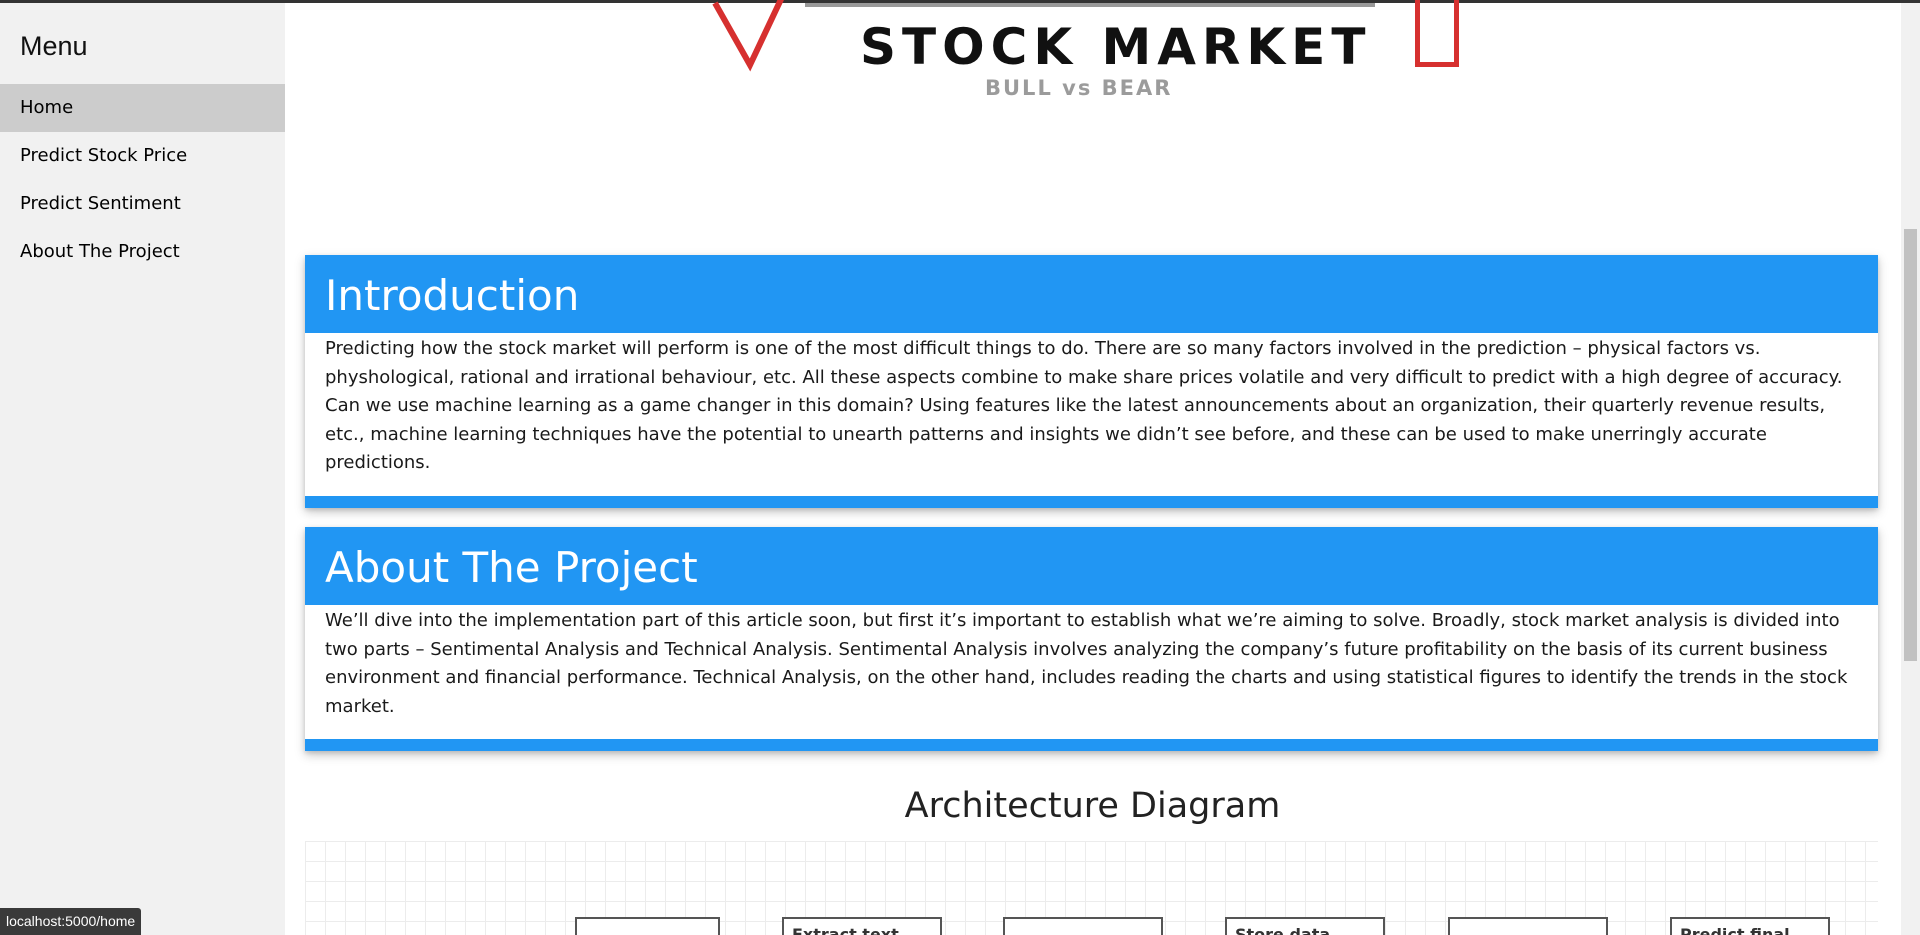 The height and width of the screenshot is (935, 1920). What do you see at coordinates (142, 204) in the screenshot?
I see `sidebar-item-predict-sentiment: Predict Sentiment` at bounding box center [142, 204].